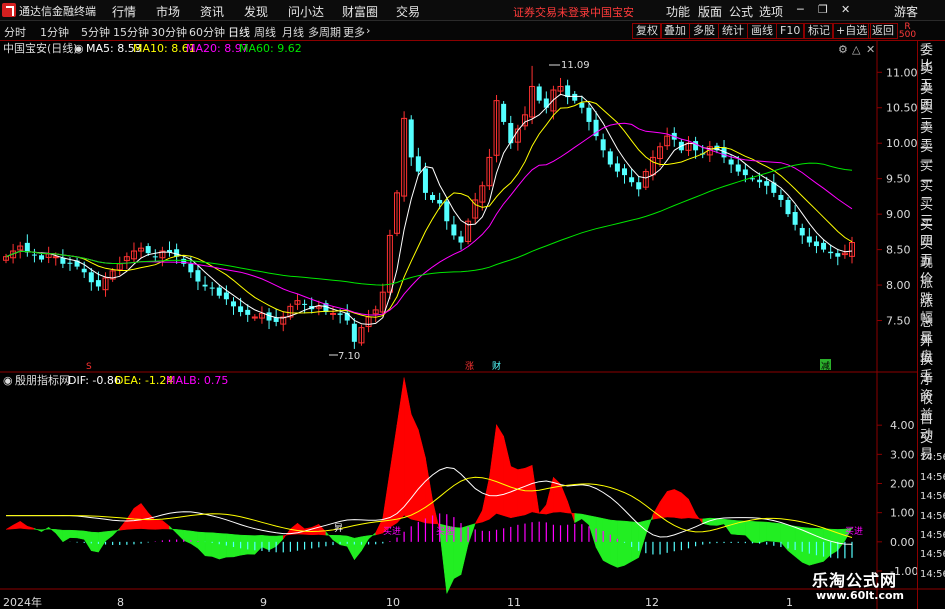 This screenshot has width=945, height=609. I want to click on chart-controls: ⚙ △ ✕, so click(856, 49).